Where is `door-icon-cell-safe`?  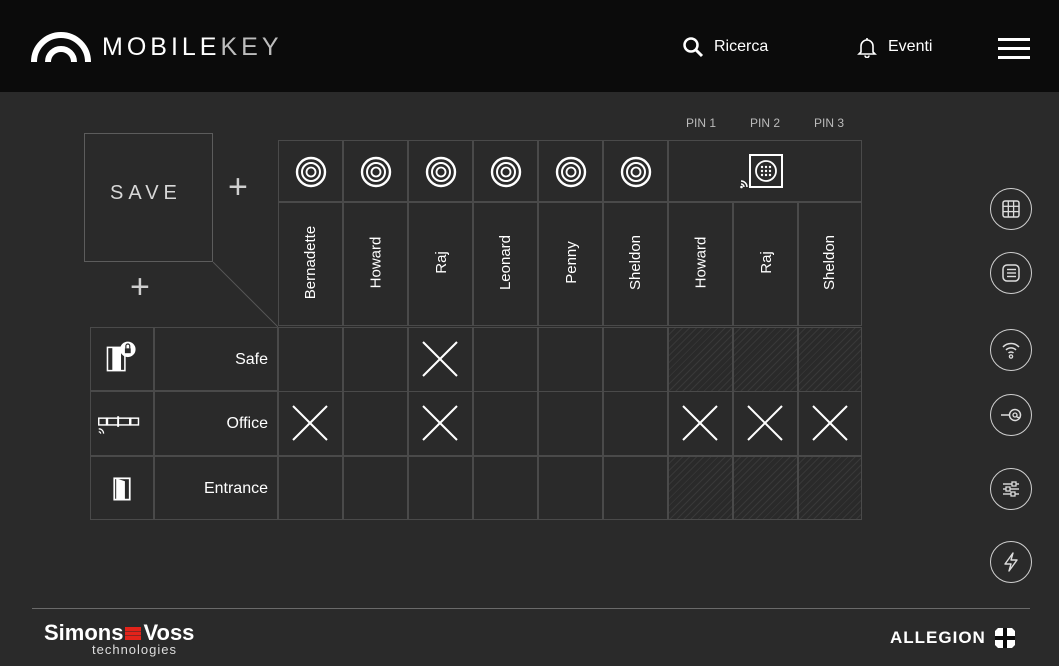 door-icon-cell-safe is located at coordinates (122, 359).